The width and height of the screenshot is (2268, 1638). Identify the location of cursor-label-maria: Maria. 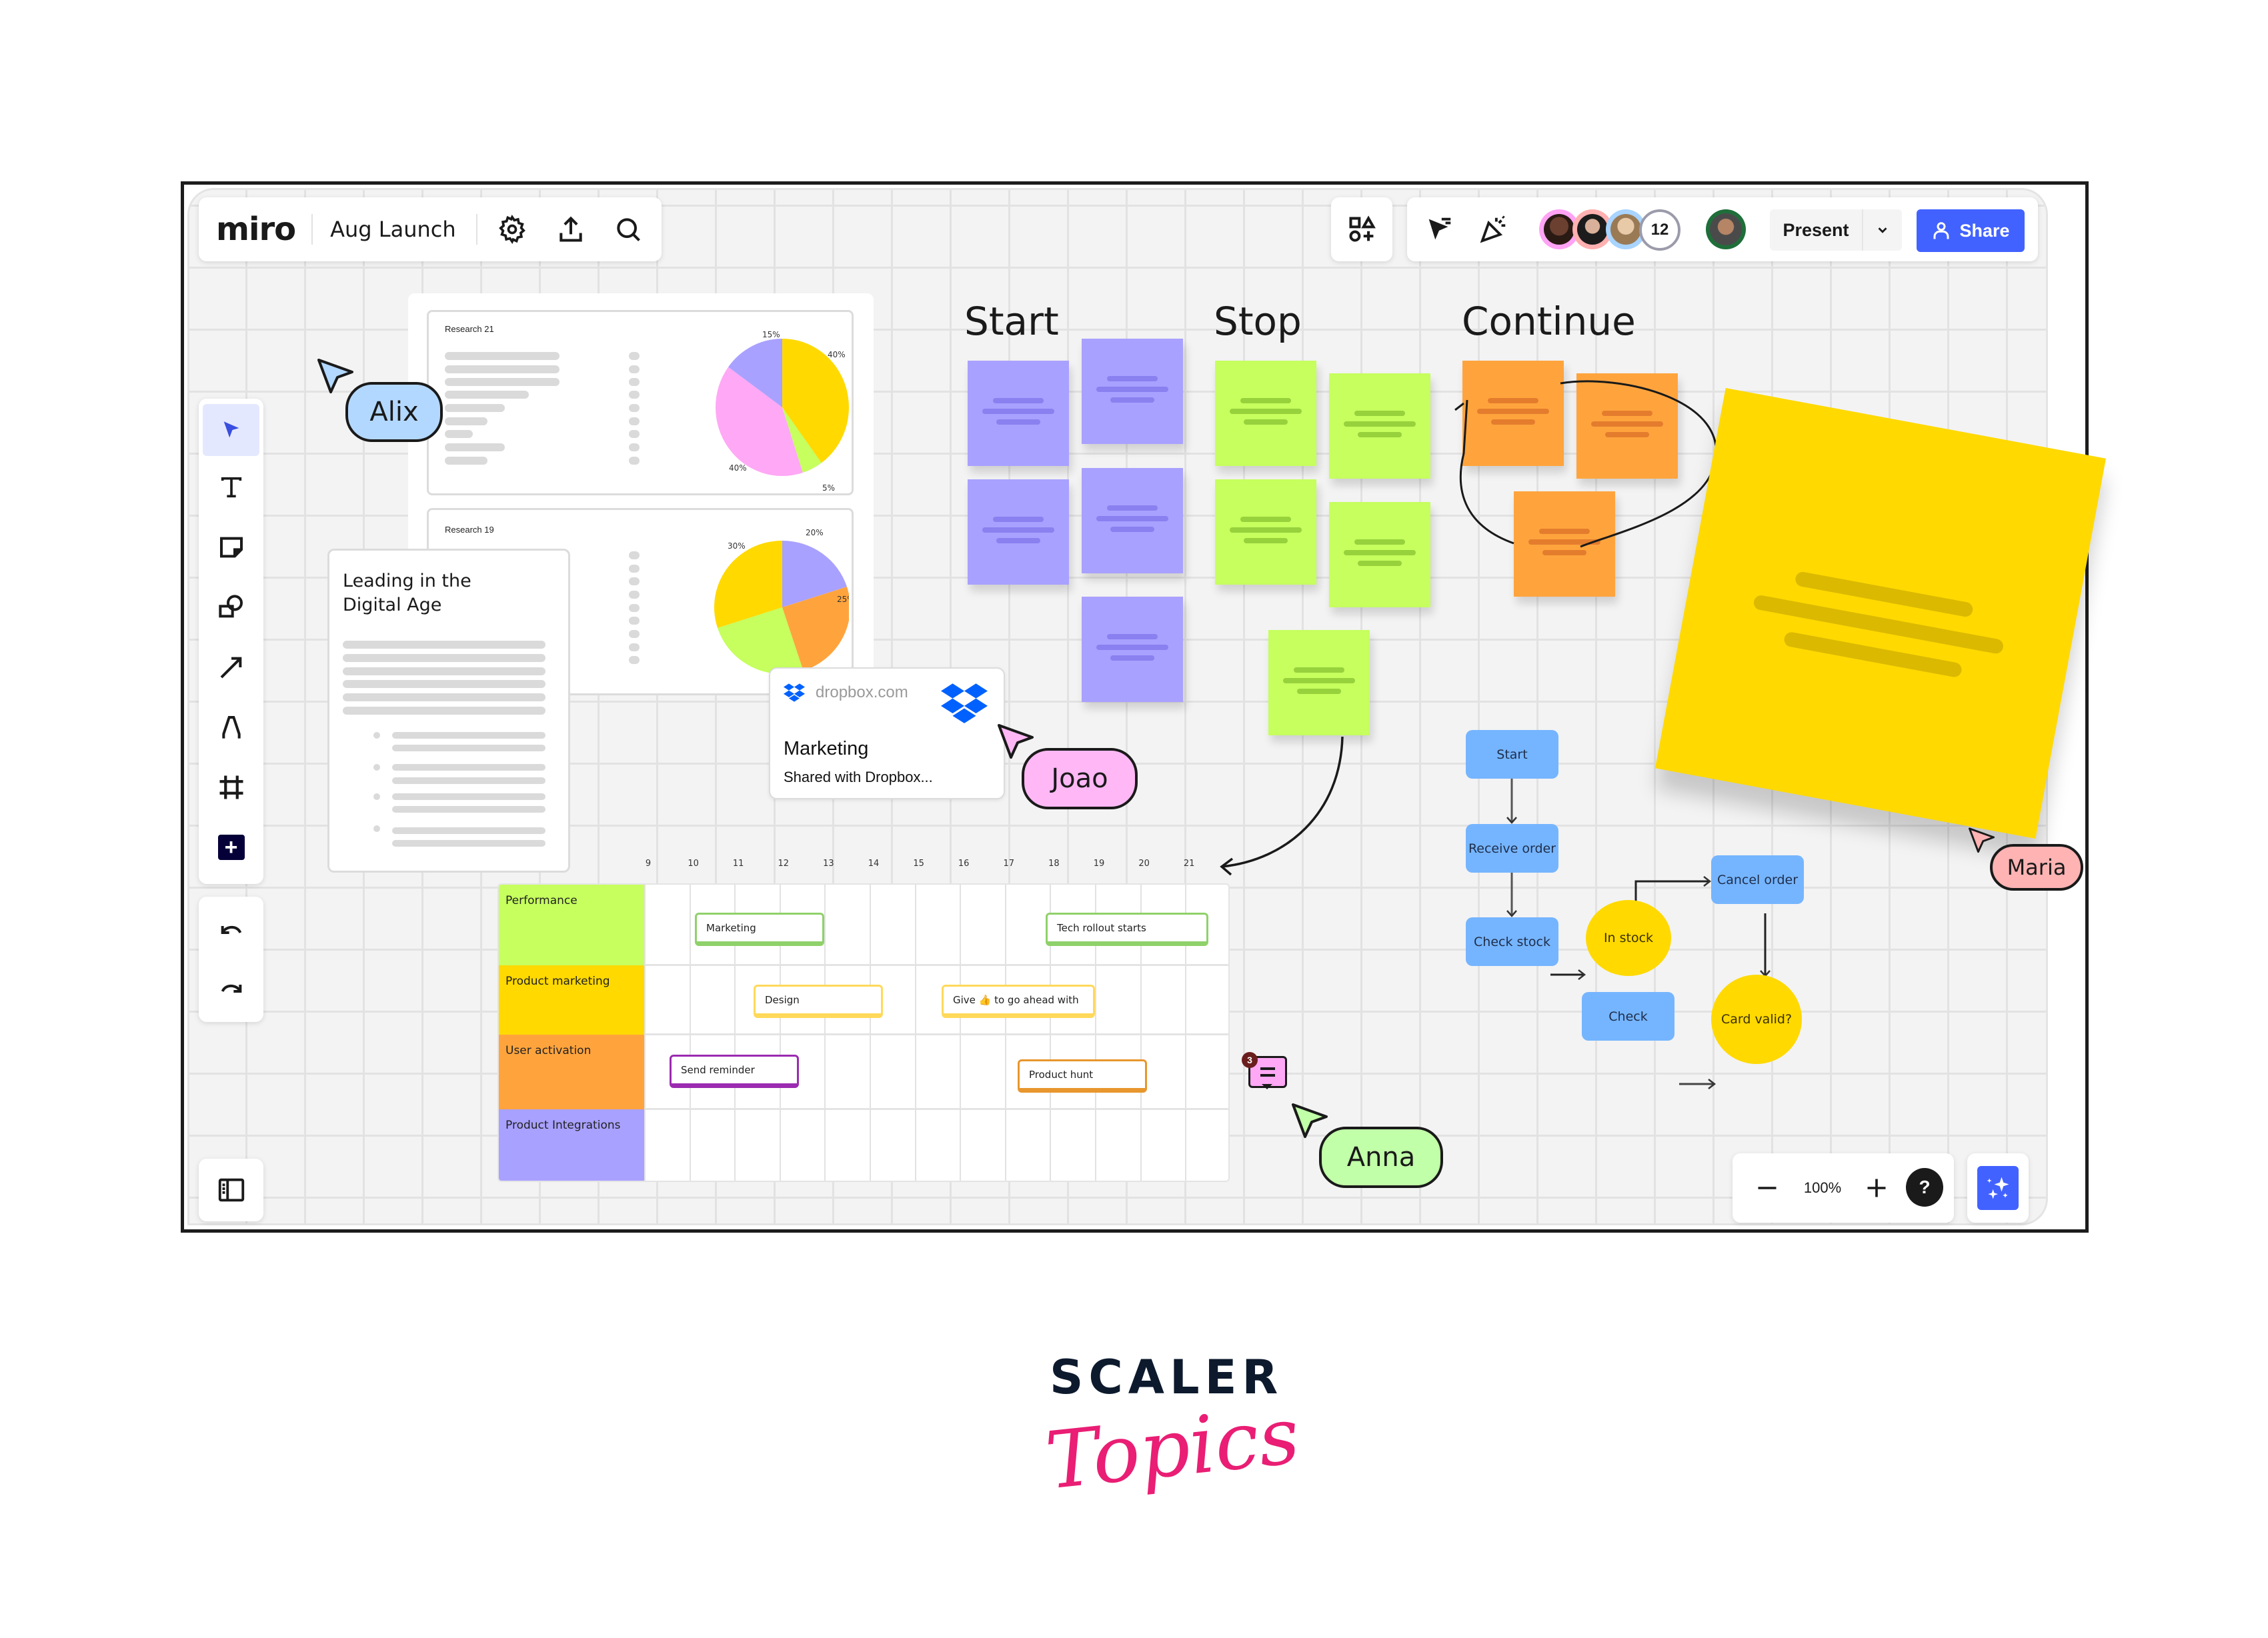
(2036, 867).